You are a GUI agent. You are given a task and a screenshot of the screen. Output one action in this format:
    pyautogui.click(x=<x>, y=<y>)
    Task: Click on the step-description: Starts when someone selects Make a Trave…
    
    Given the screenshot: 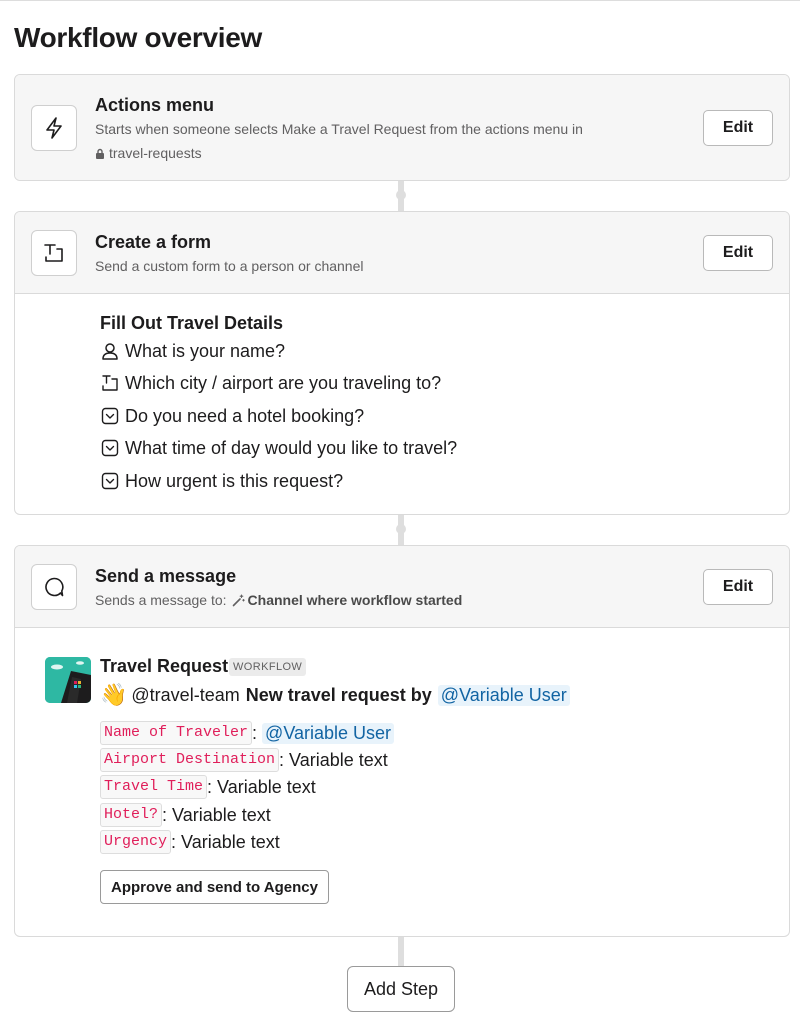 What is the action you would take?
    pyautogui.click(x=339, y=129)
    